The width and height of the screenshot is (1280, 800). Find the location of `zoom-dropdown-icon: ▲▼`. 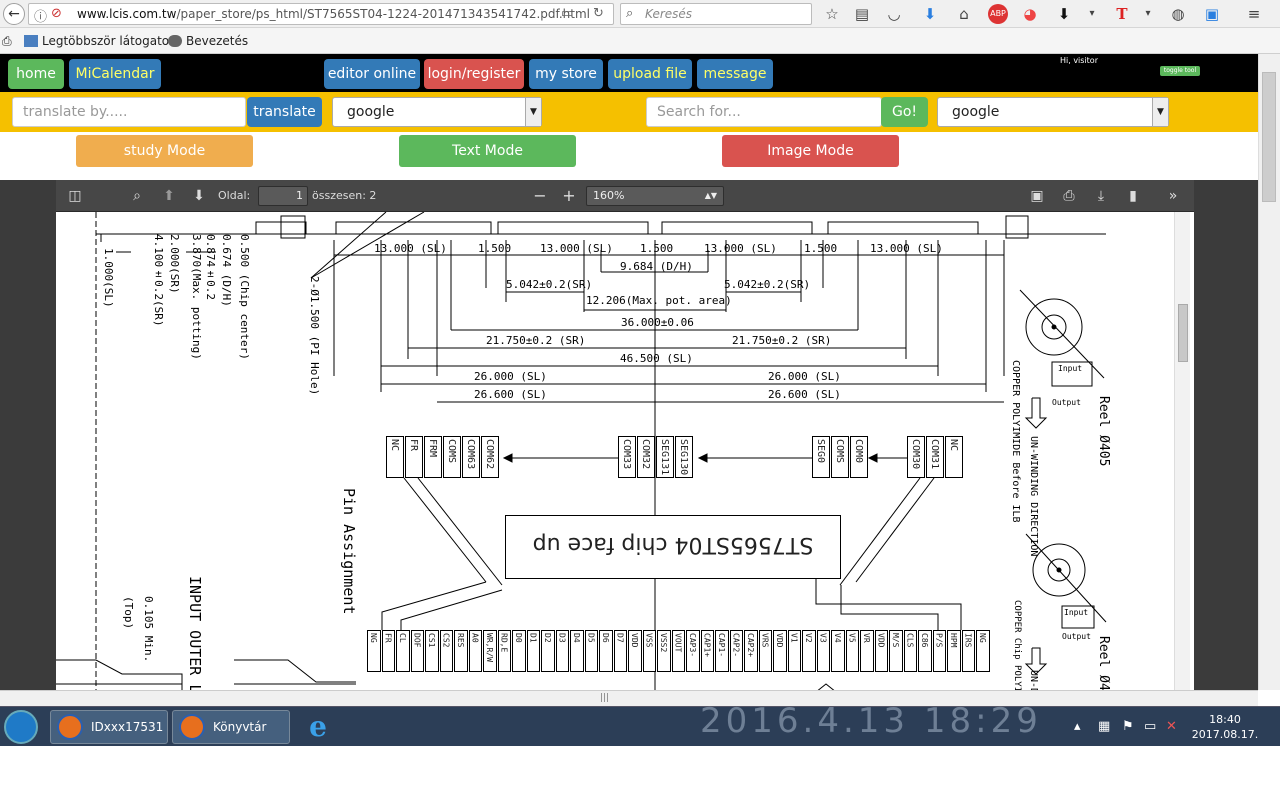

zoom-dropdown-icon: ▲▼ is located at coordinates (710, 195).